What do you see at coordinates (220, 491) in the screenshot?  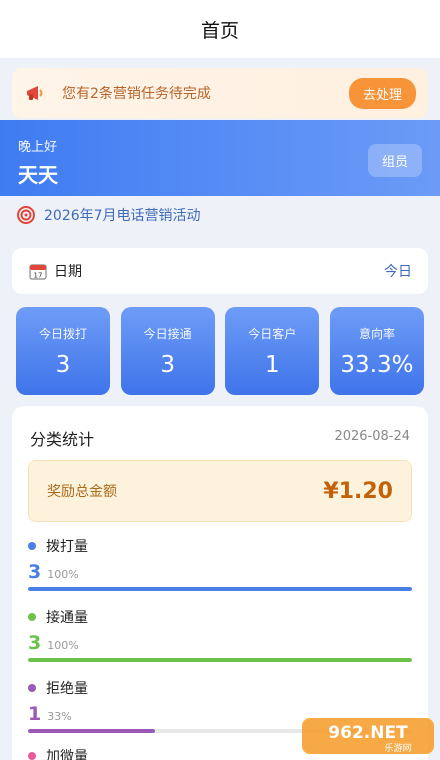 I see `reward-total-box: 奖励总金额 ¥1.20` at bounding box center [220, 491].